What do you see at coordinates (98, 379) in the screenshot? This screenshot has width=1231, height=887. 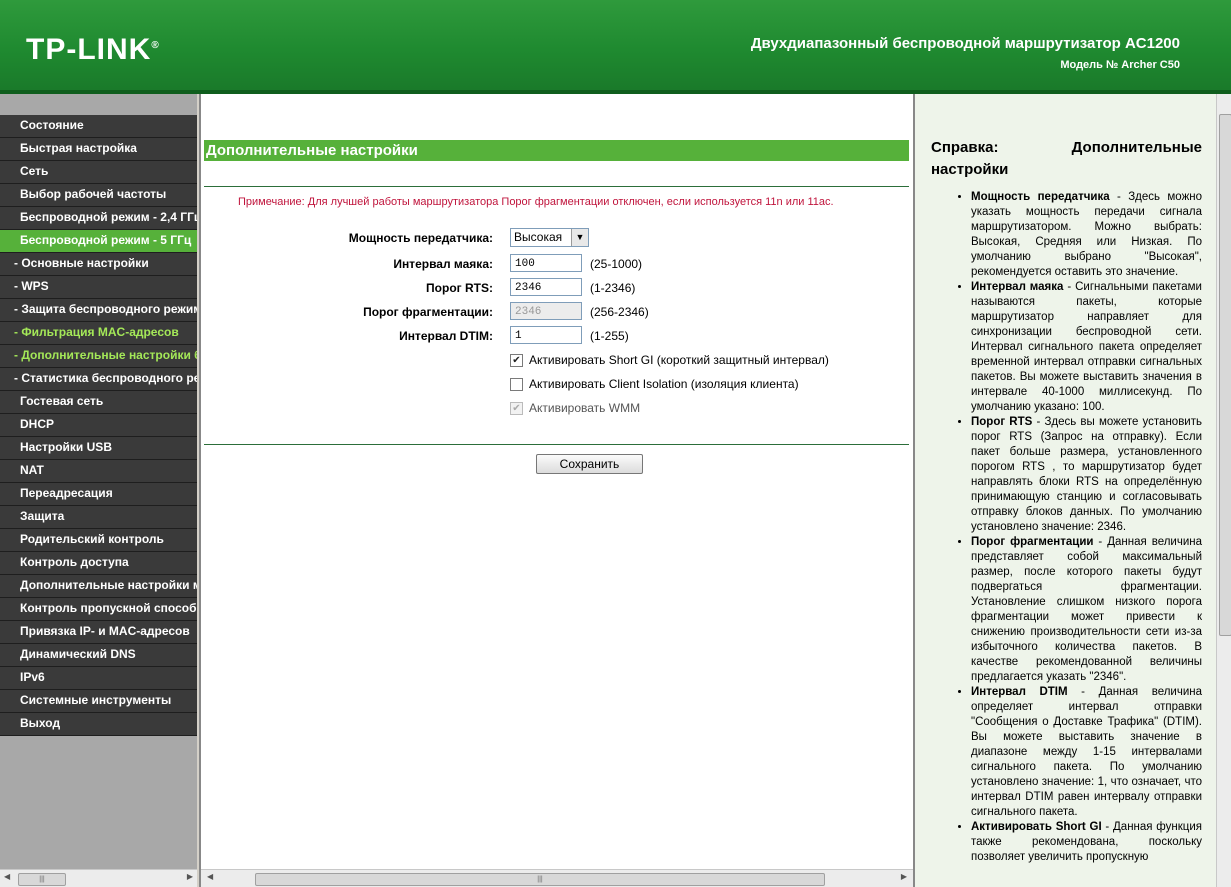 I see `menu-item-wireless-statistics: - Статистика беспроводного режима` at bounding box center [98, 379].